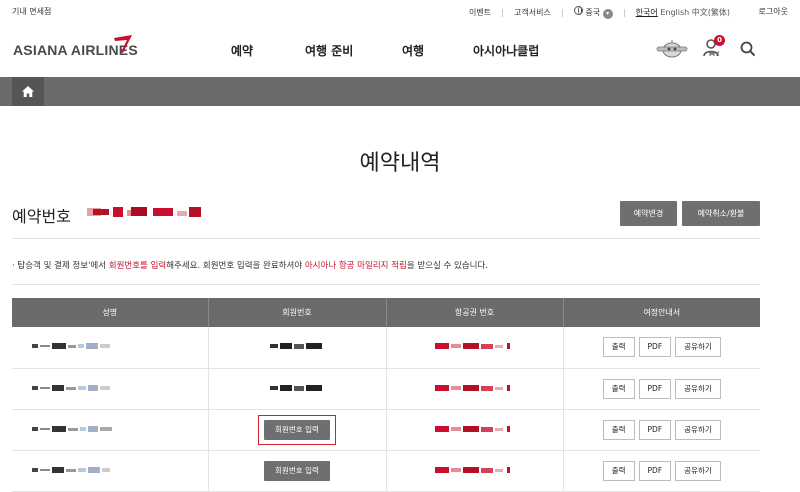 The width and height of the screenshot is (800, 492). Describe the element at coordinates (400, 91) in the screenshot. I see `breadcrumb-bar` at that location.